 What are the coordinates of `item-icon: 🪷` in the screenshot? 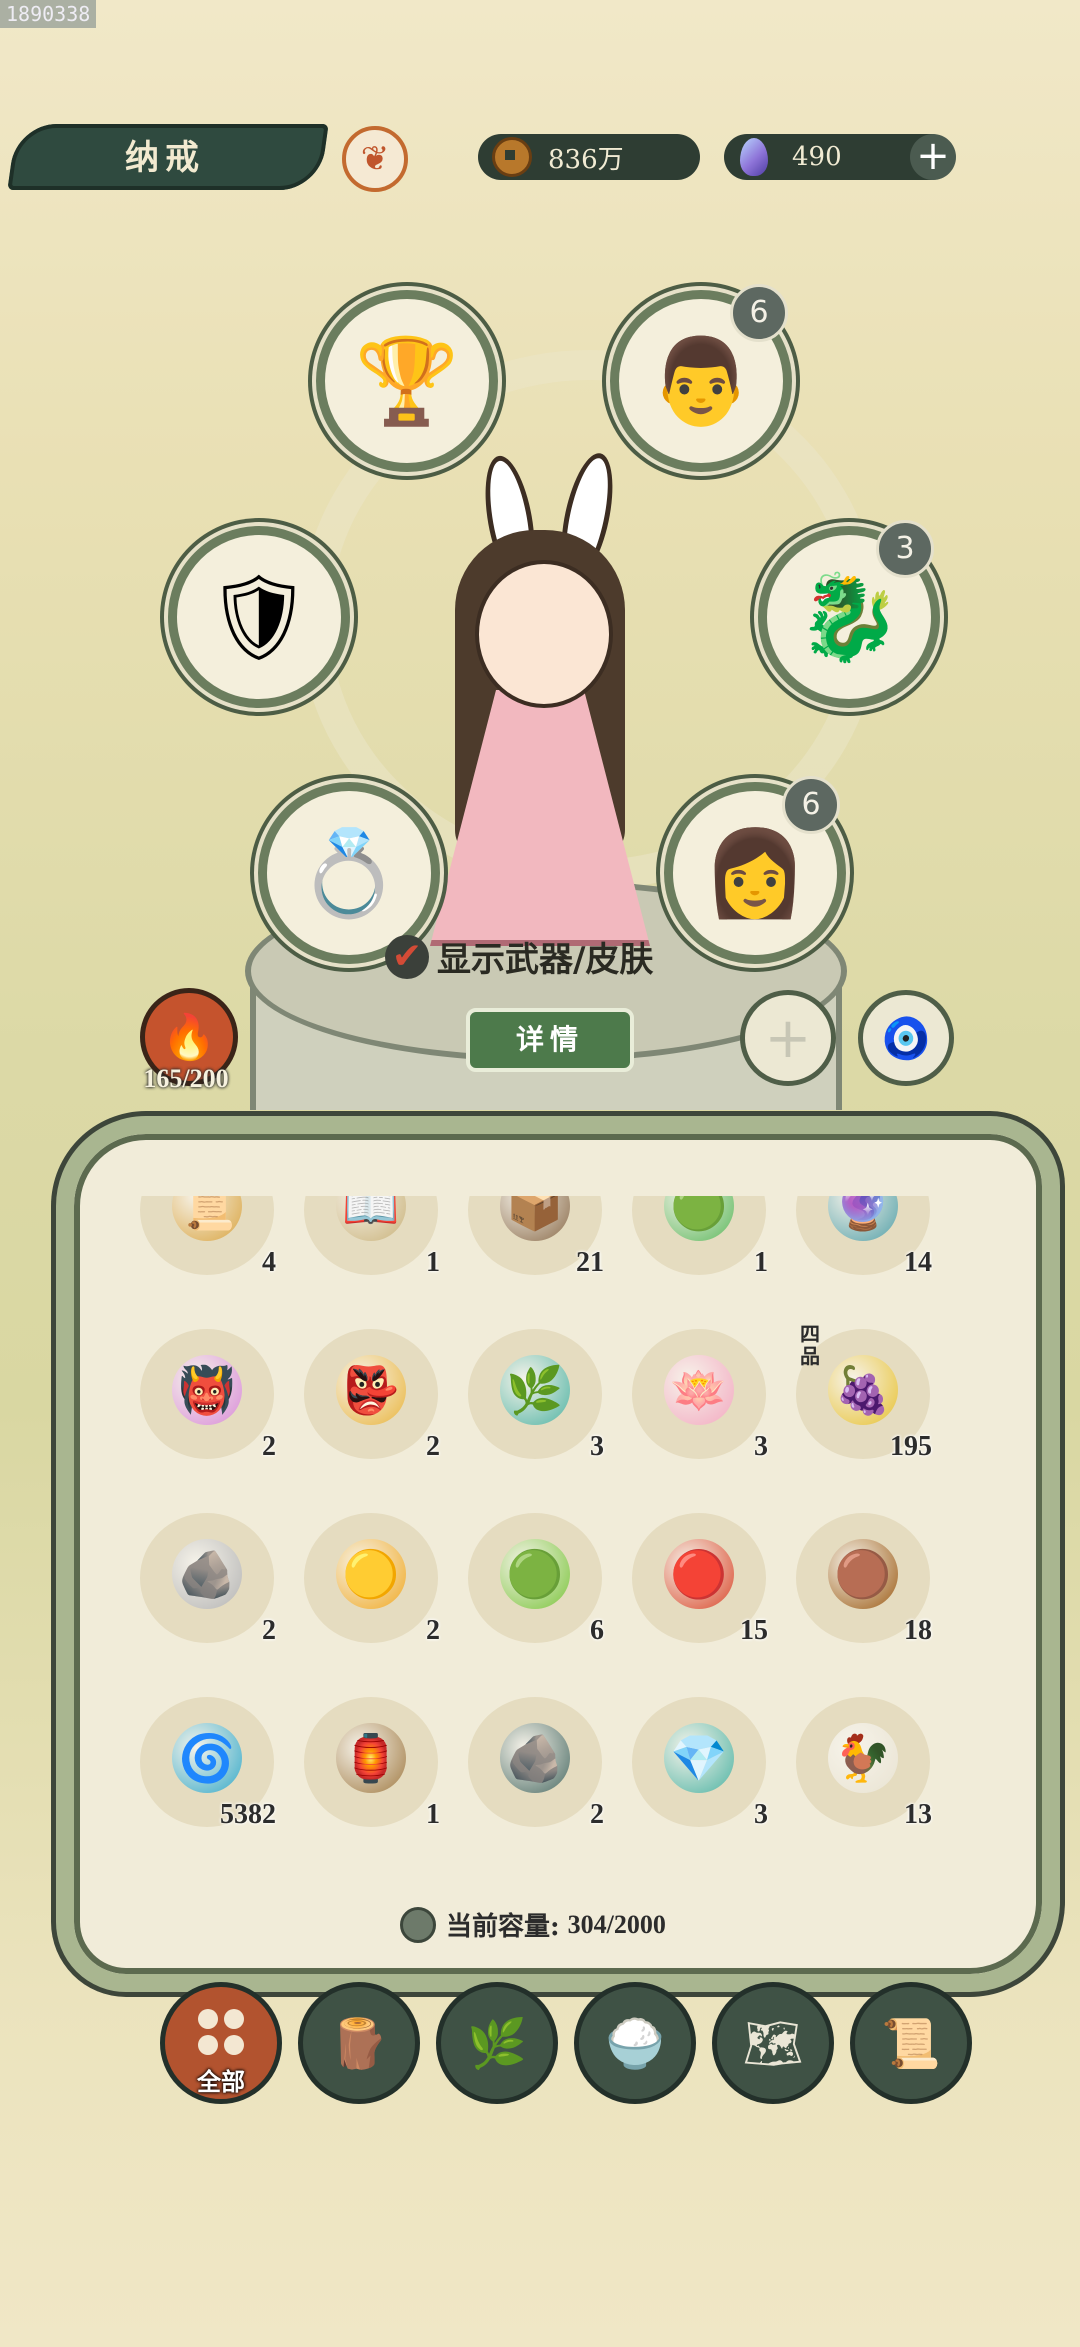 It's located at (699, 1390).